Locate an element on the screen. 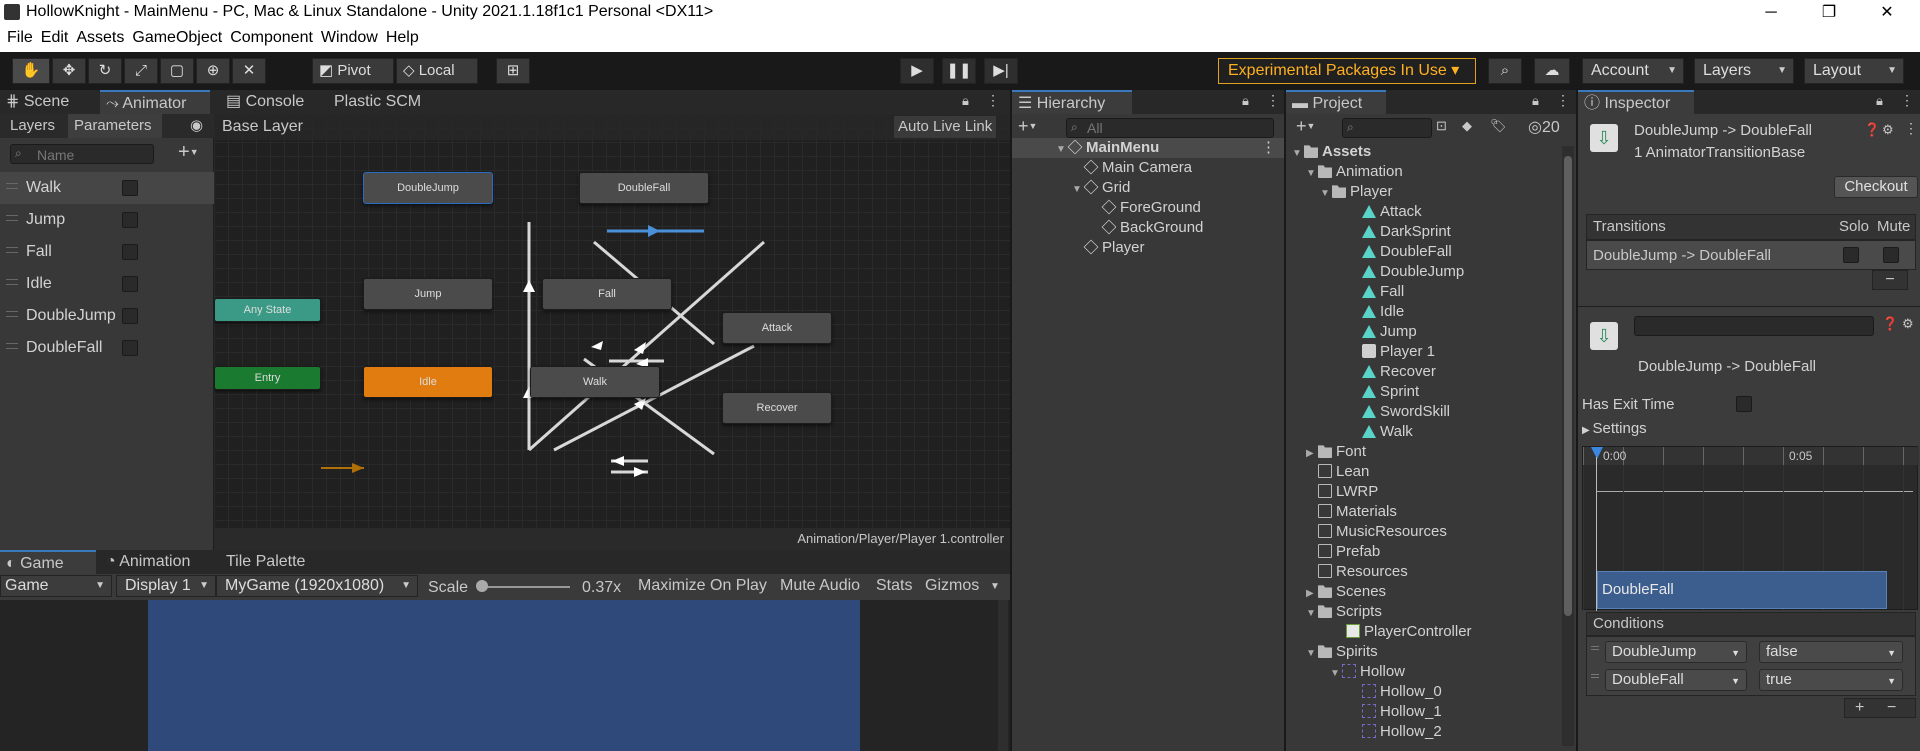 Image resolution: width=1920 pixels, height=751 pixels. hierarchy-search-input: ⌕ All is located at coordinates (1170, 128).